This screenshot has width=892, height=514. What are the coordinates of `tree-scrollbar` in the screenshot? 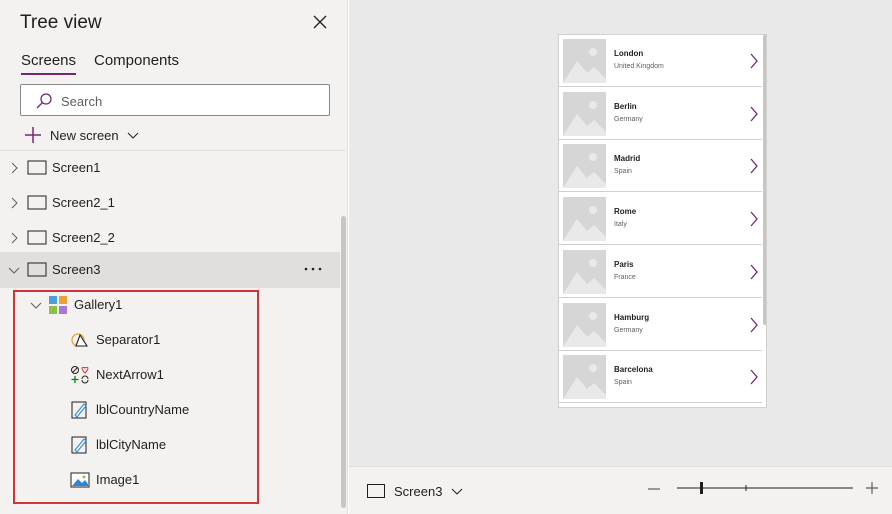 It's located at (343, 362).